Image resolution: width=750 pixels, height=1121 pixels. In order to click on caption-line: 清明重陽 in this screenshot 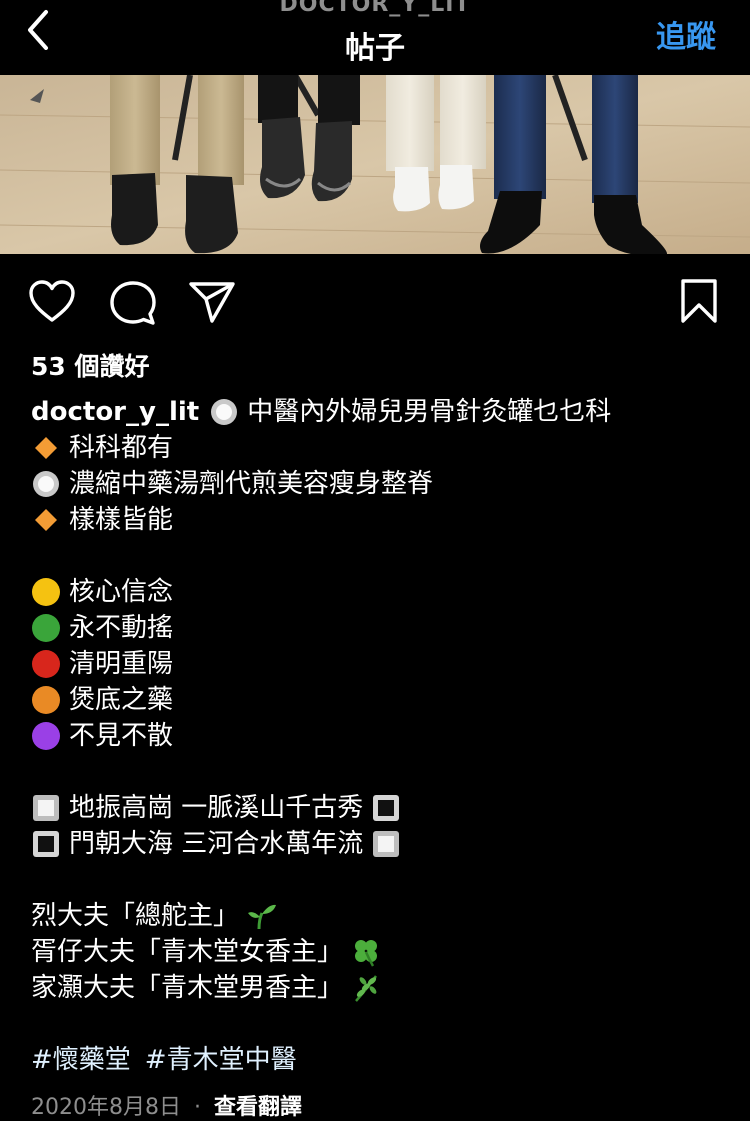, I will do `click(121, 664)`.